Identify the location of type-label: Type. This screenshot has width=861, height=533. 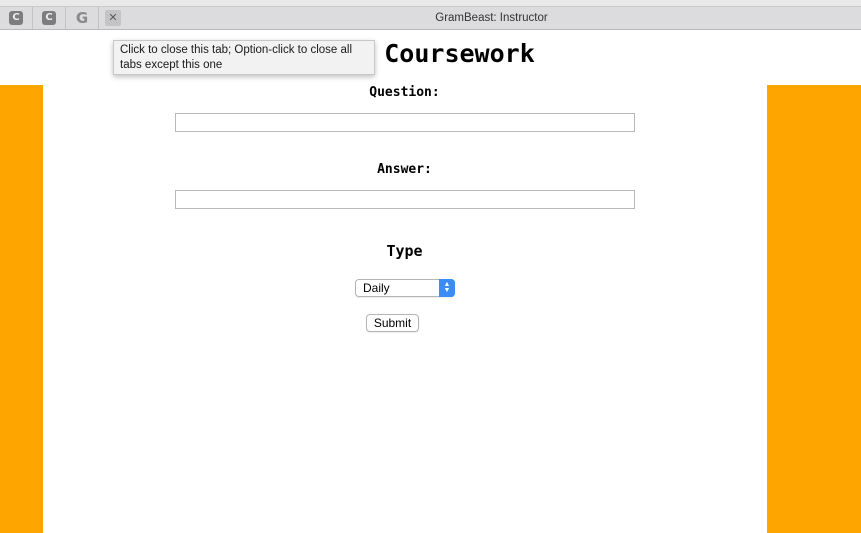
(404, 251).